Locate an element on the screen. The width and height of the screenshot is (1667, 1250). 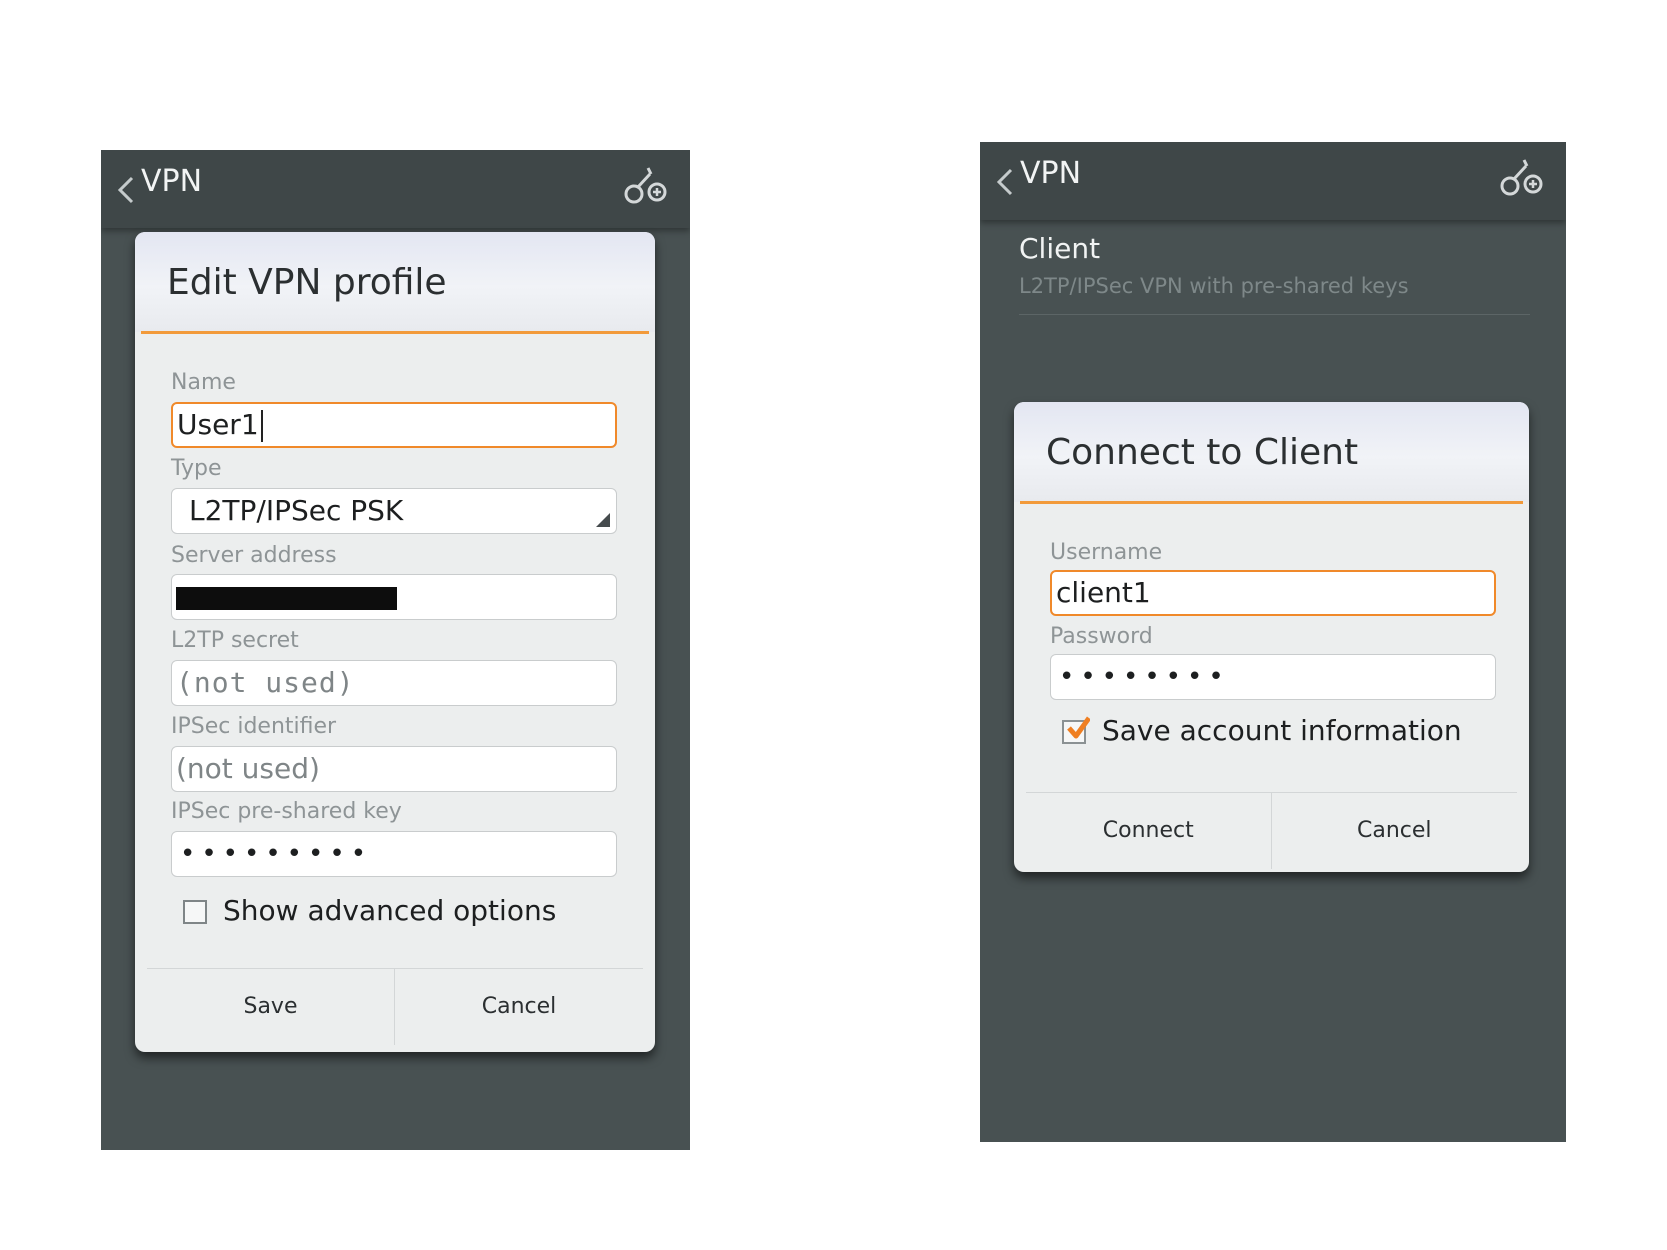
list-item-title: Client is located at coordinates (1060, 248).